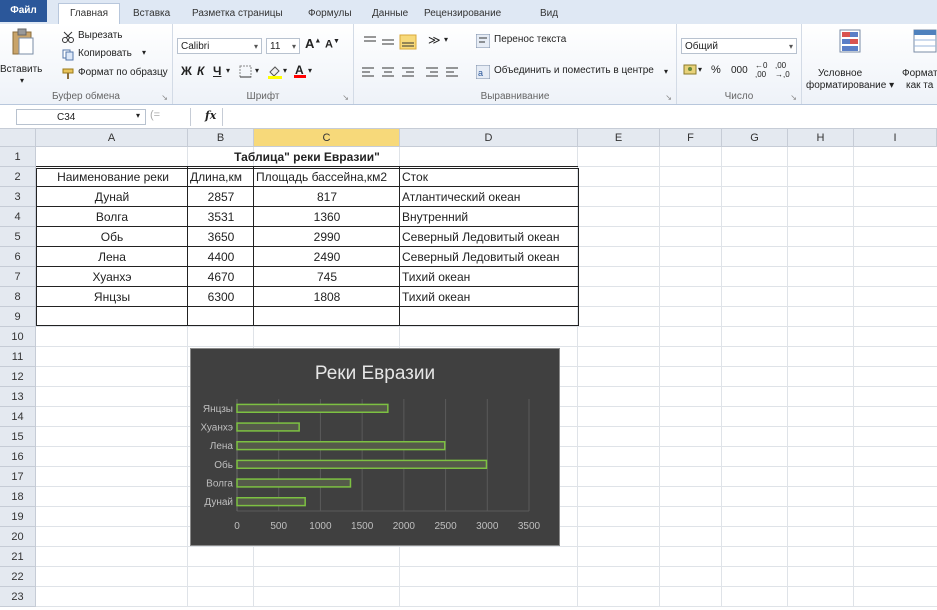  What do you see at coordinates (186, 71) in the screenshot?
I see `bold-button: Ж` at bounding box center [186, 71].